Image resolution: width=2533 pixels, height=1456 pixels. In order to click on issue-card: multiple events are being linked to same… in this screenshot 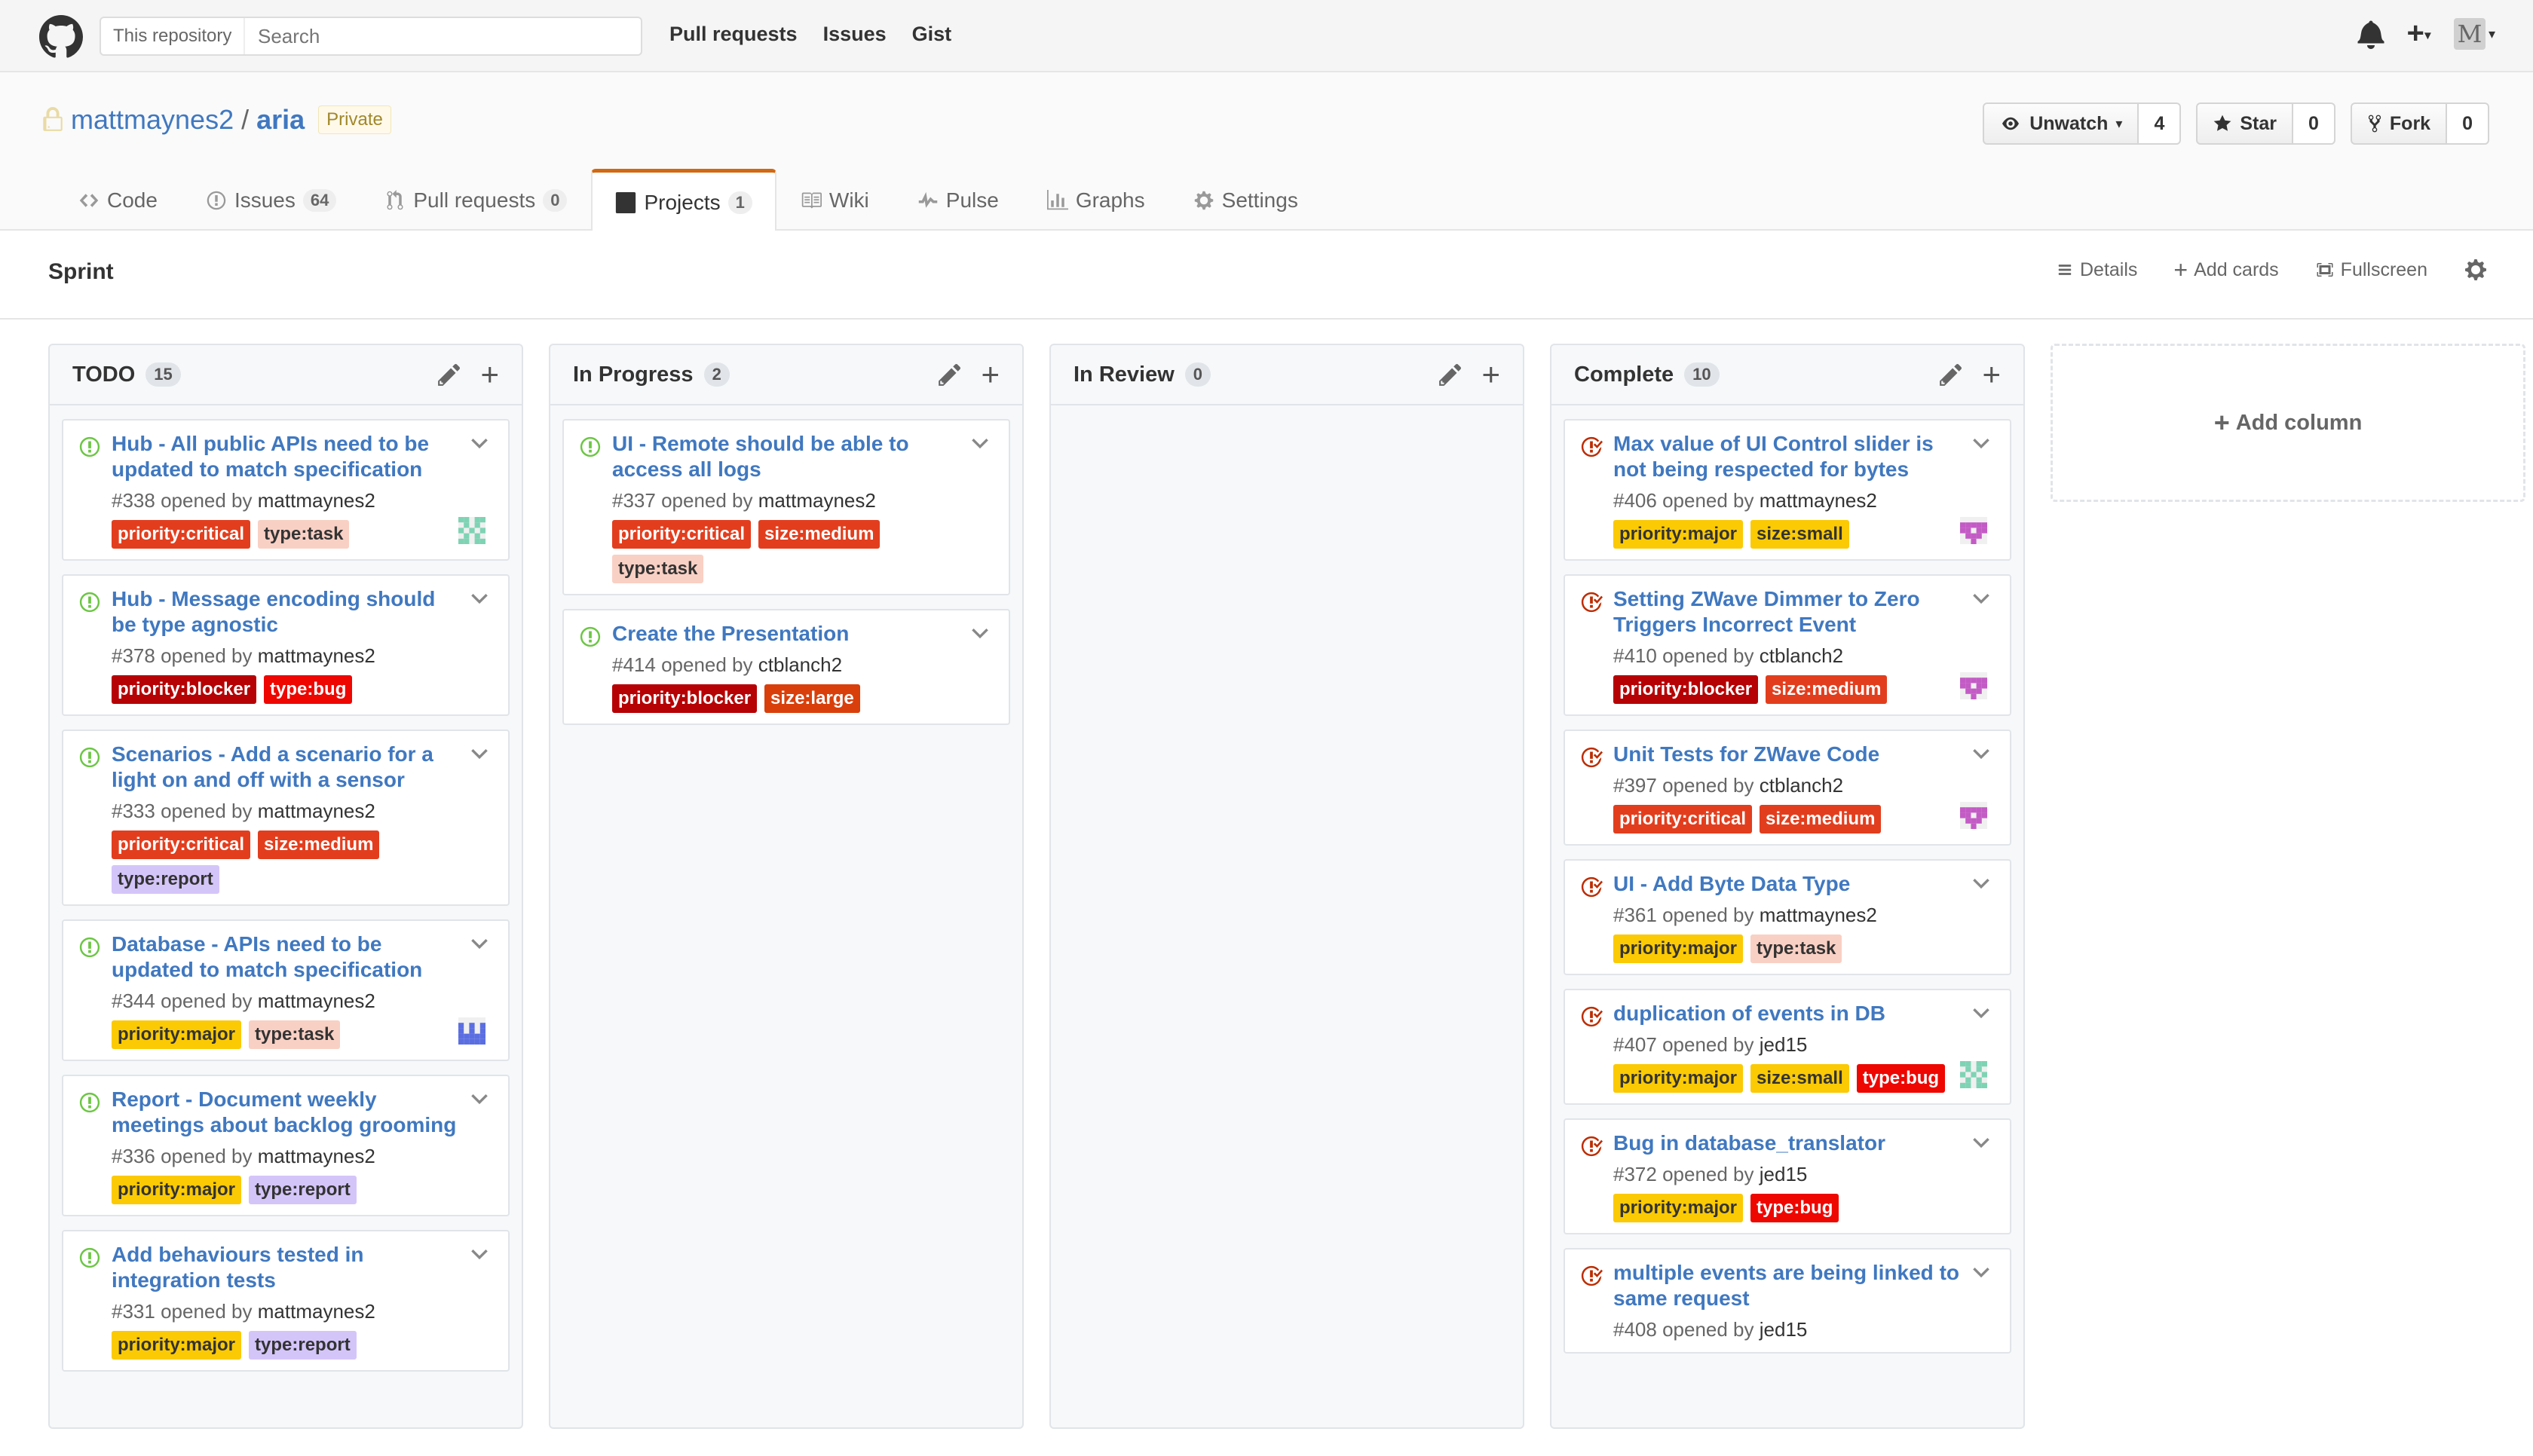, I will do `click(1787, 1301)`.